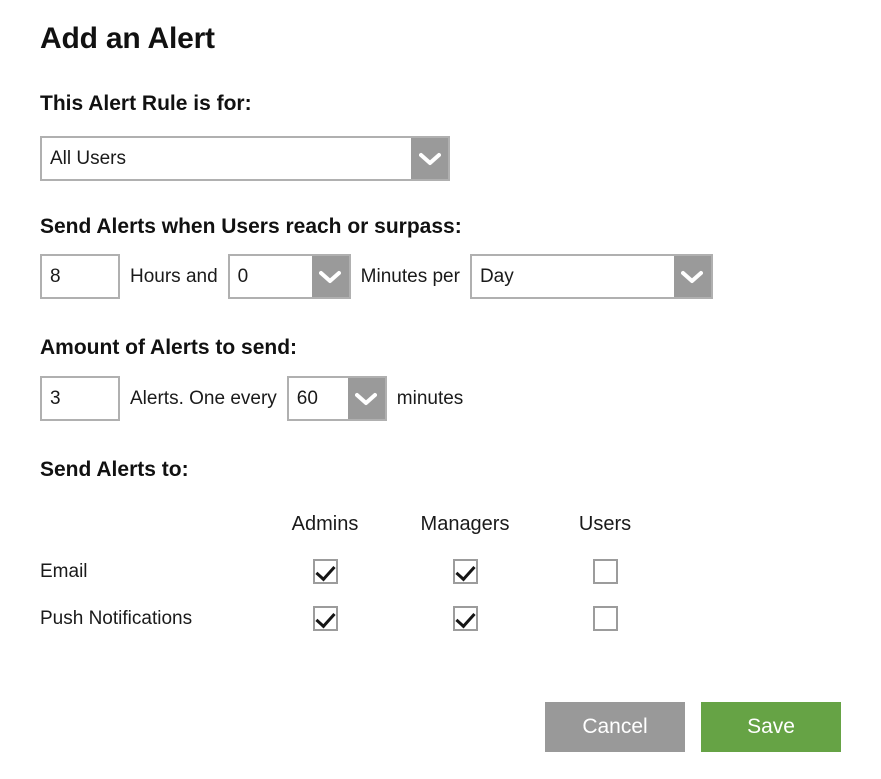  Describe the element at coordinates (420, 727) in the screenshot. I see `form-actions: Cancel Save` at that location.